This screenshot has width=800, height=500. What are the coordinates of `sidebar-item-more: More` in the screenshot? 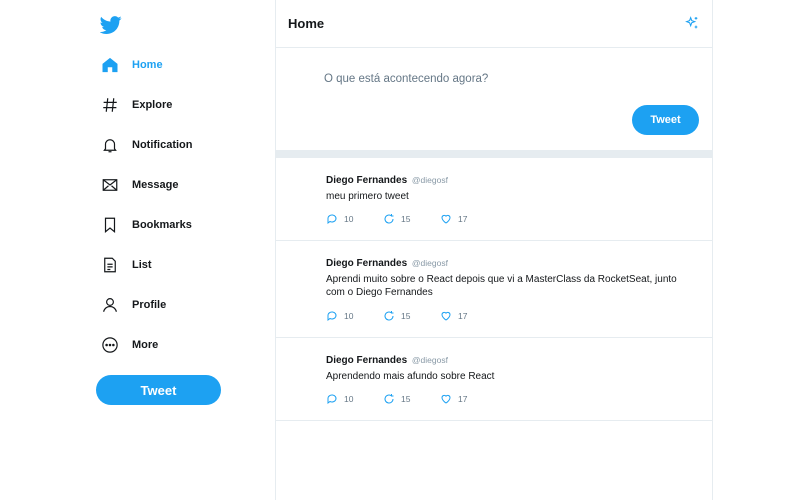 It's located at (180, 345).